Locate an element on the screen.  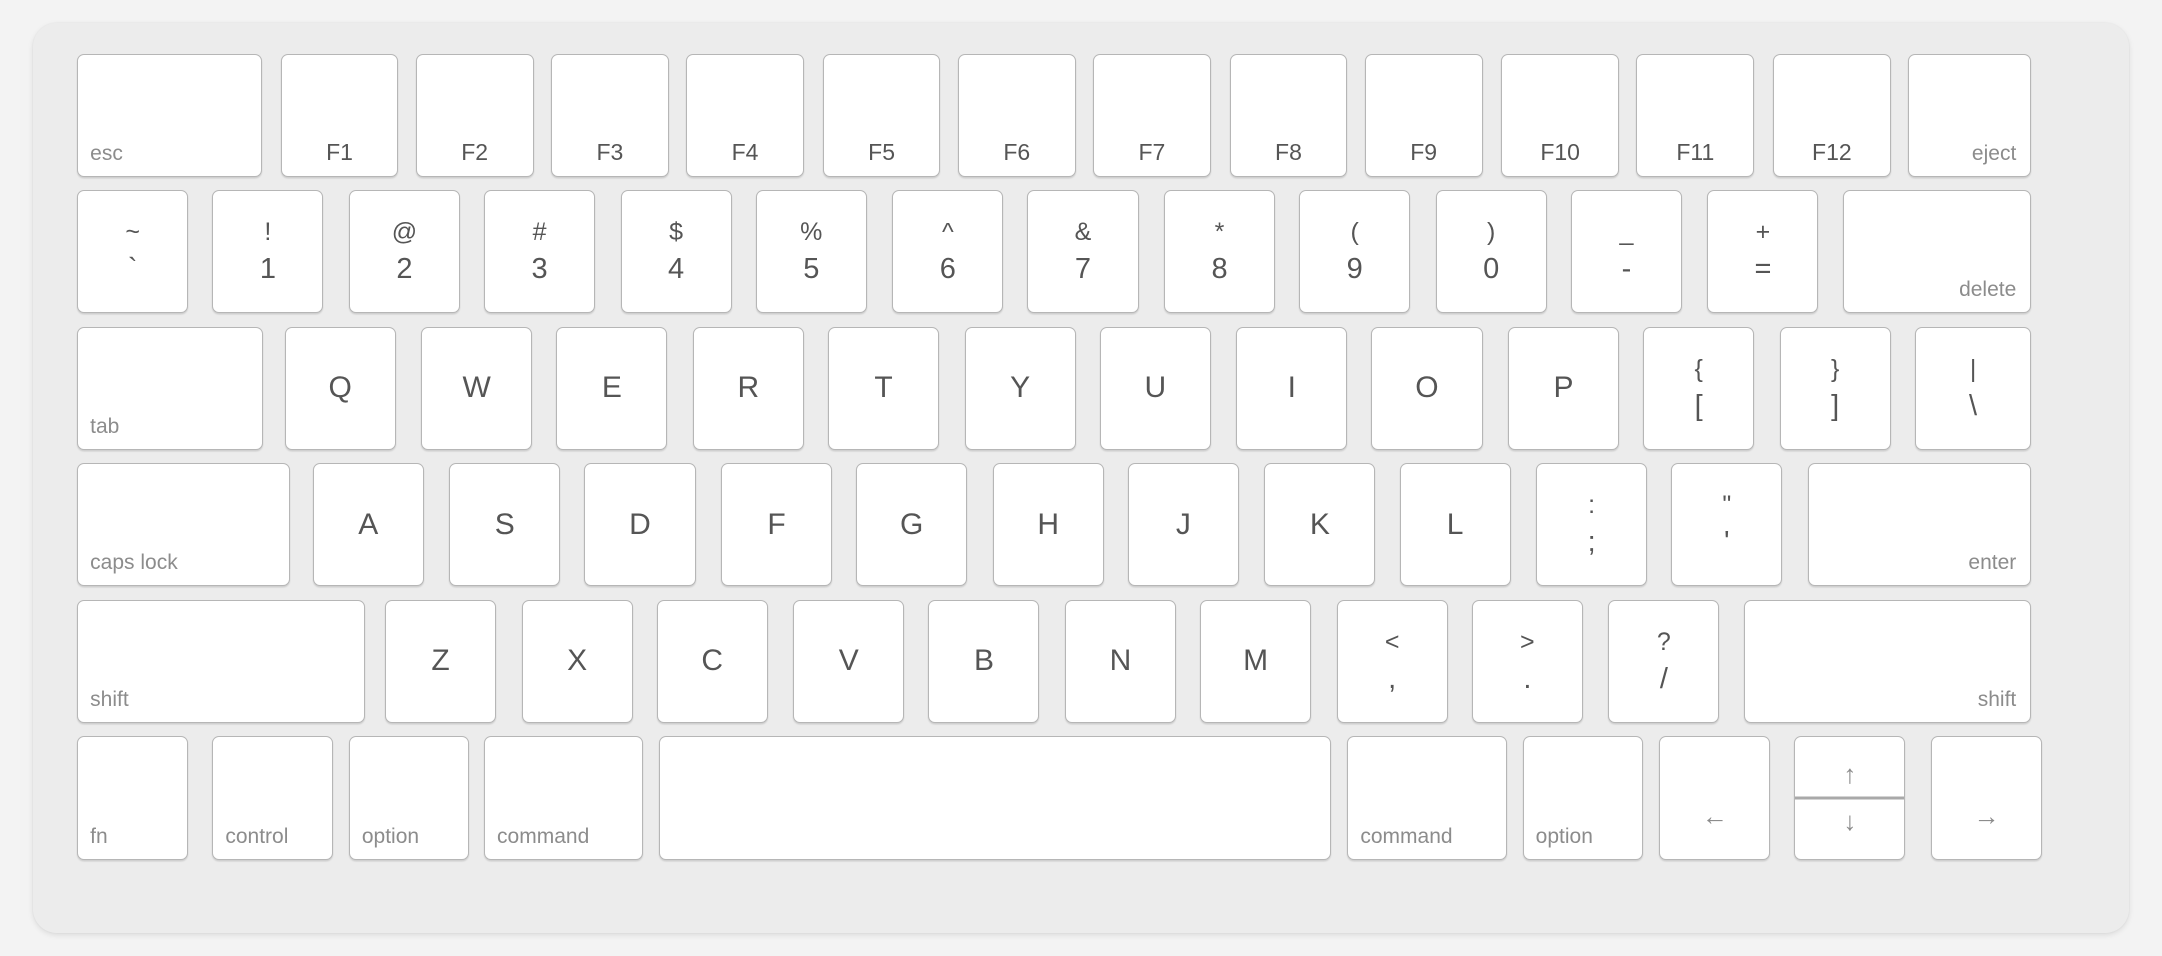
key-equal: + = is located at coordinates (1763, 252).